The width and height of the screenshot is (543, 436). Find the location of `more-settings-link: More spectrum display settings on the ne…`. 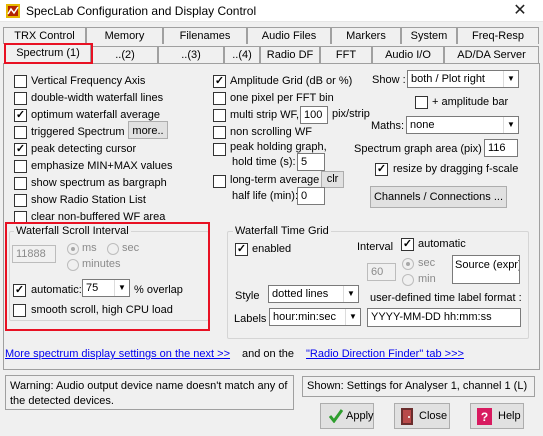

more-settings-link: More spectrum display settings on the ne… is located at coordinates (117, 354).